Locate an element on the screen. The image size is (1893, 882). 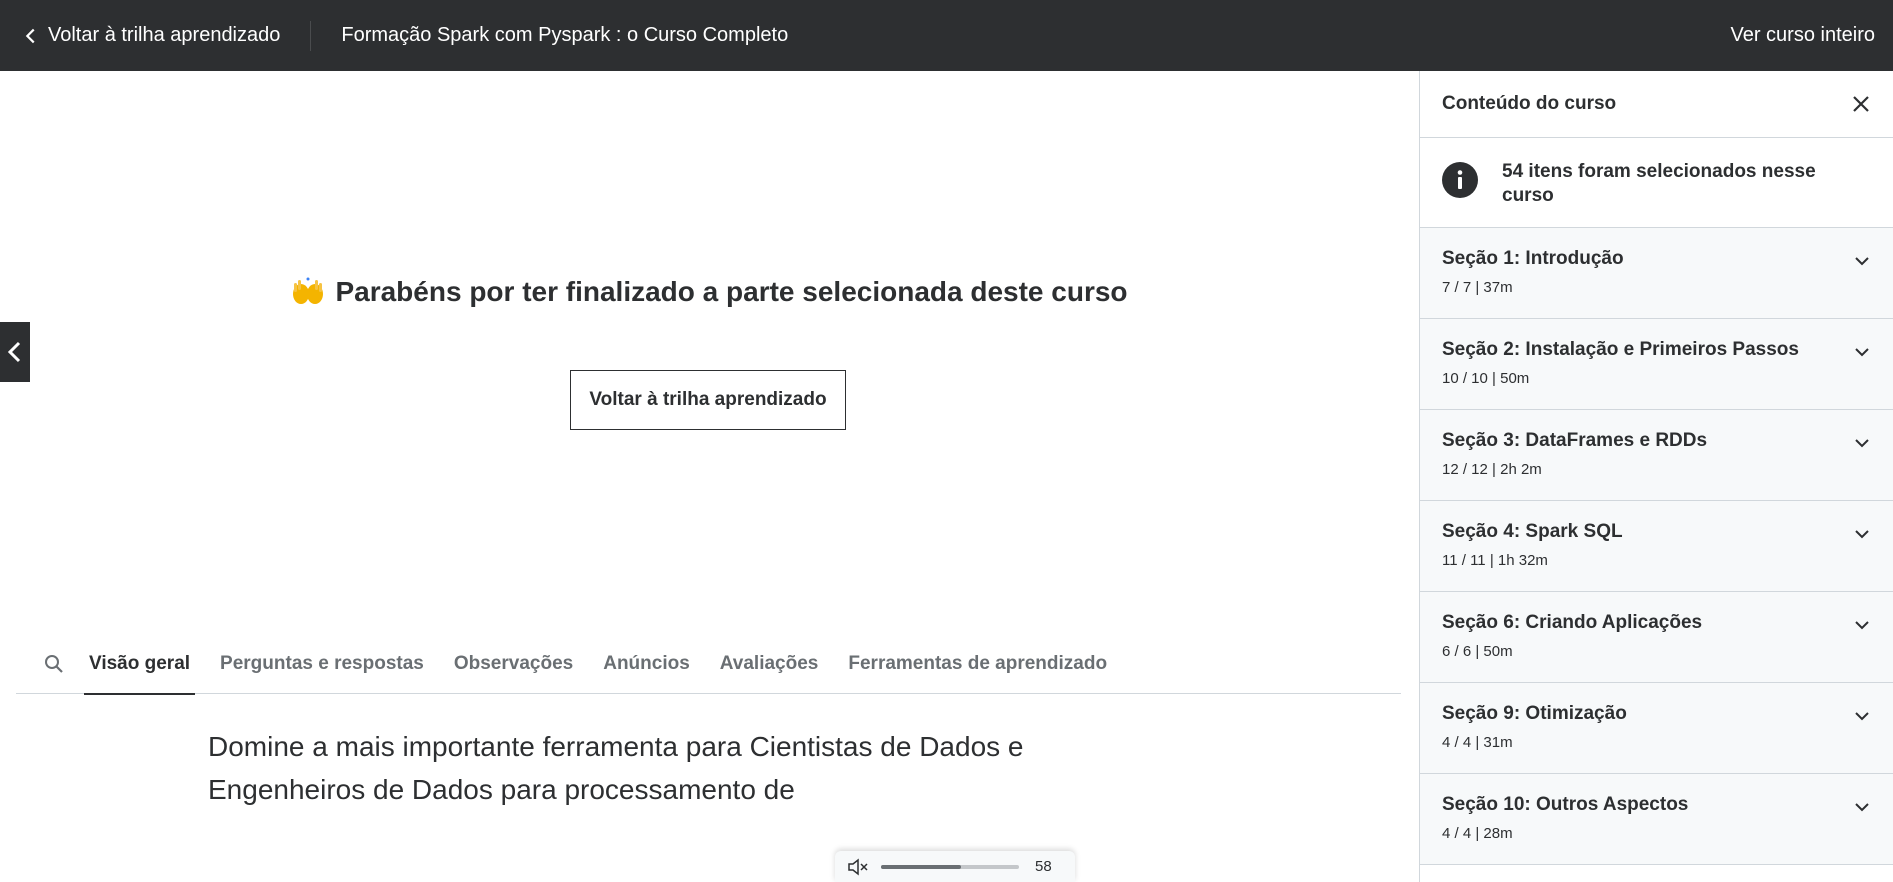
back-to-path-button: Voltar à trilha aprendizado is located at coordinates (708, 400).